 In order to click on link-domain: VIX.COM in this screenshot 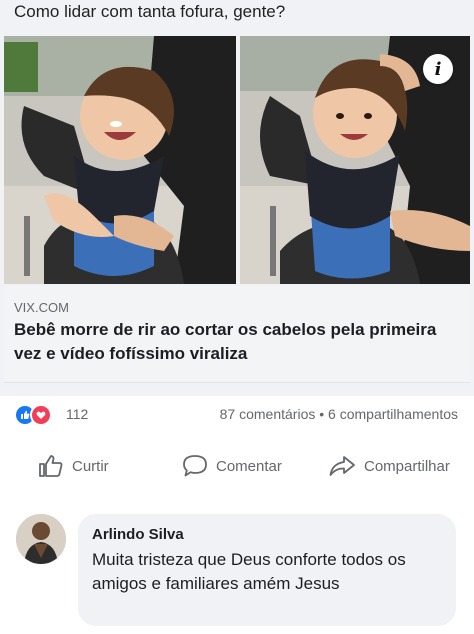, I will do `click(41, 307)`.